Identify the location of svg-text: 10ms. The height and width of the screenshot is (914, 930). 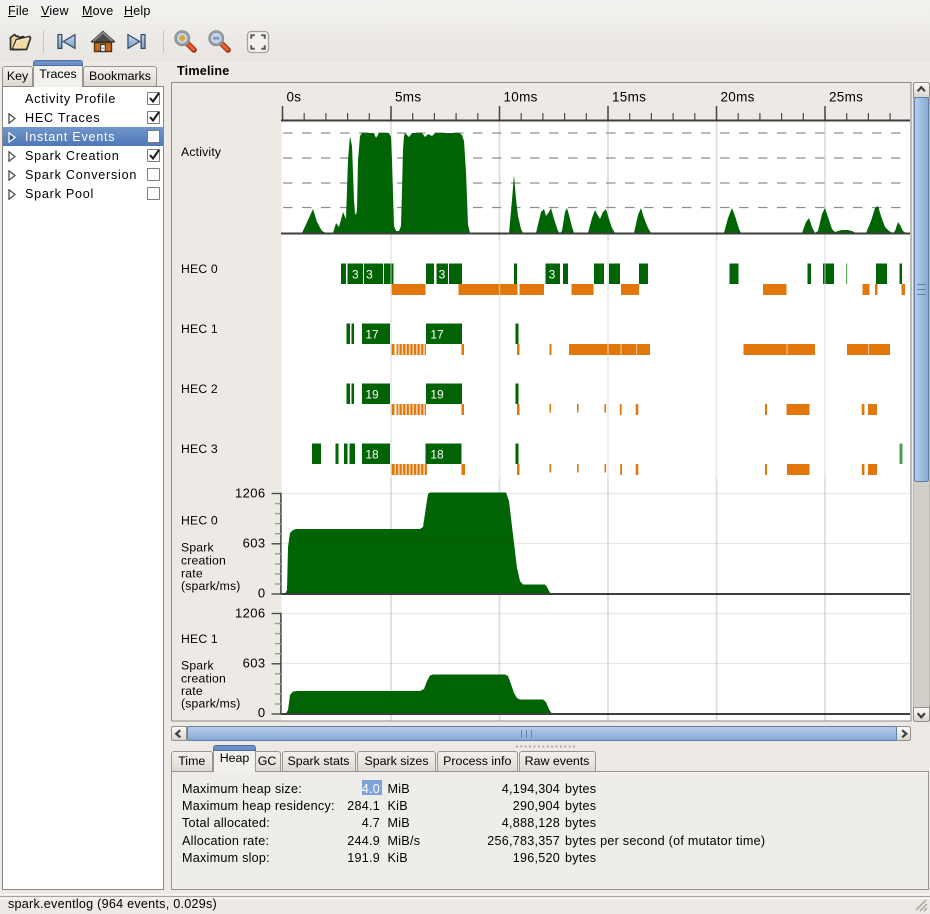
(521, 97).